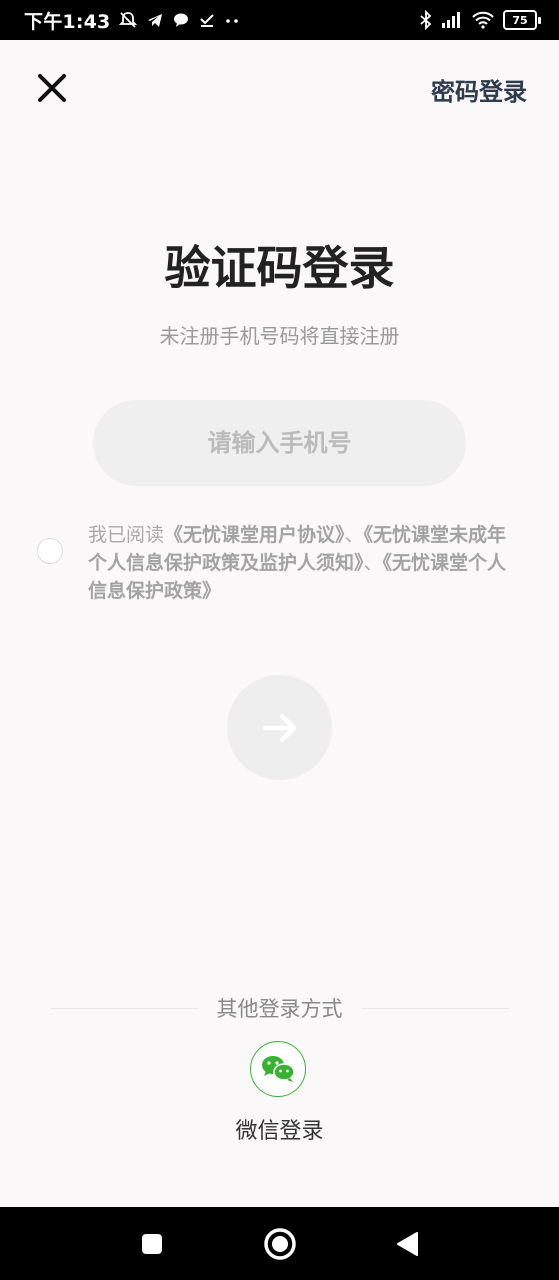  I want to click on telegram-icon, so click(155, 20).